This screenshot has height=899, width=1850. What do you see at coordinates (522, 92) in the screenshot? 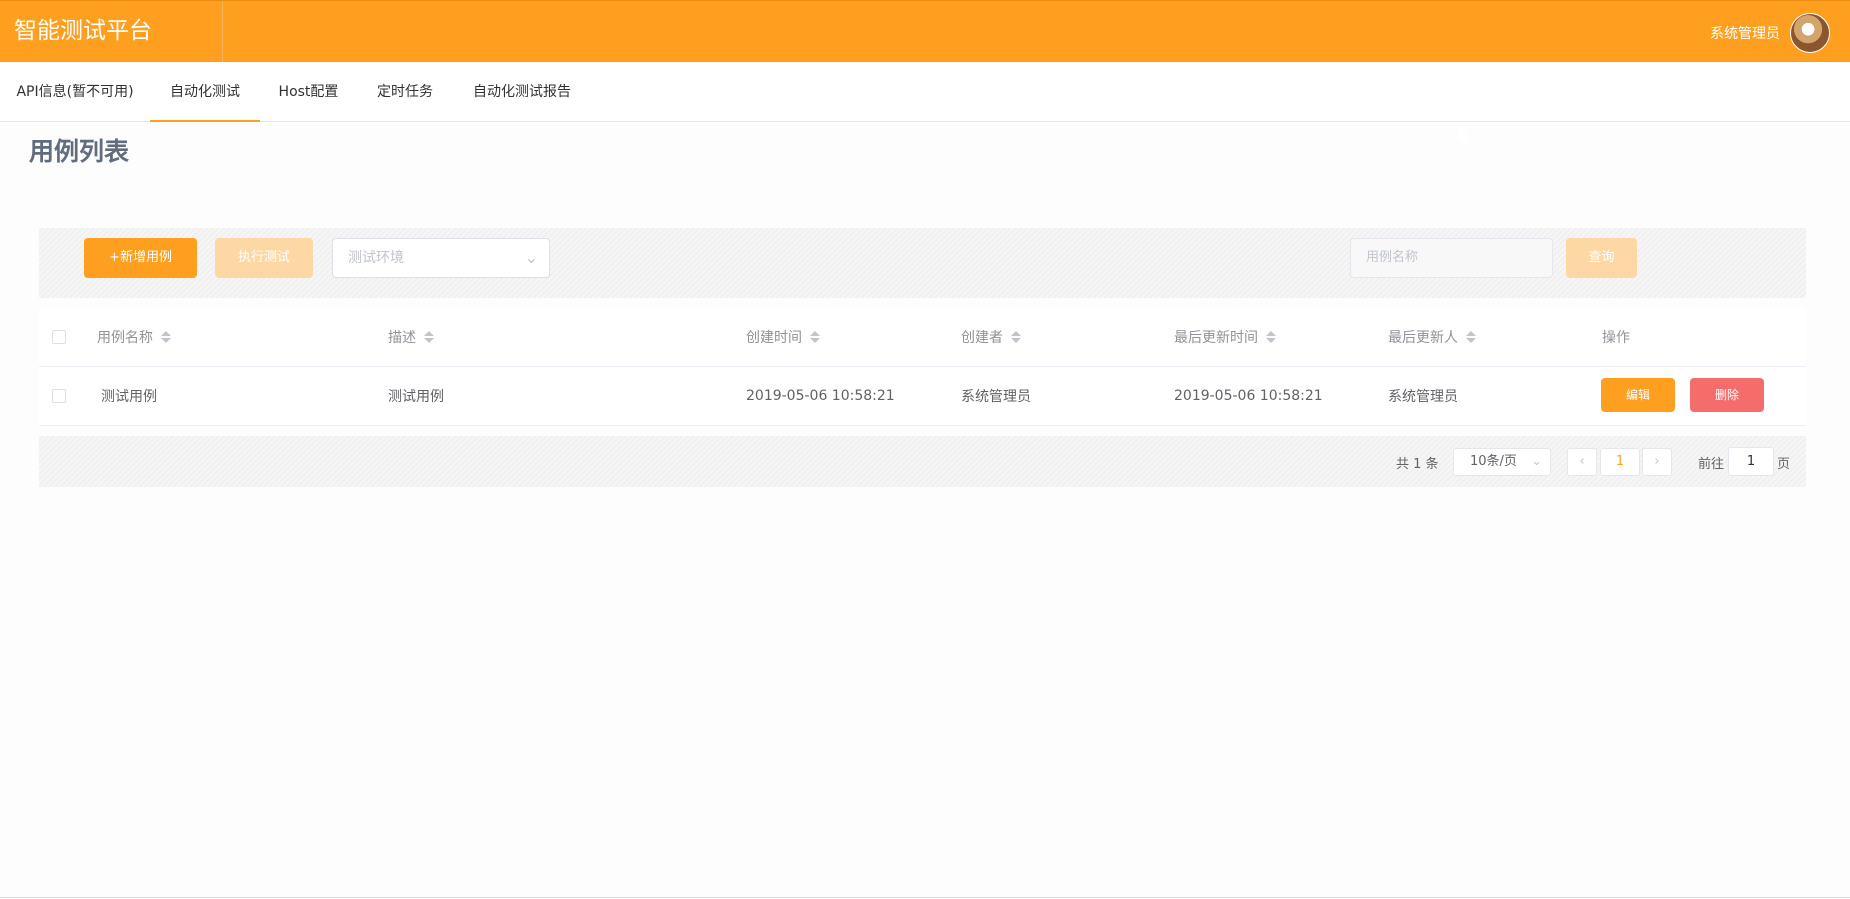
I see `nav-test-report: 自动化测试报告` at bounding box center [522, 92].